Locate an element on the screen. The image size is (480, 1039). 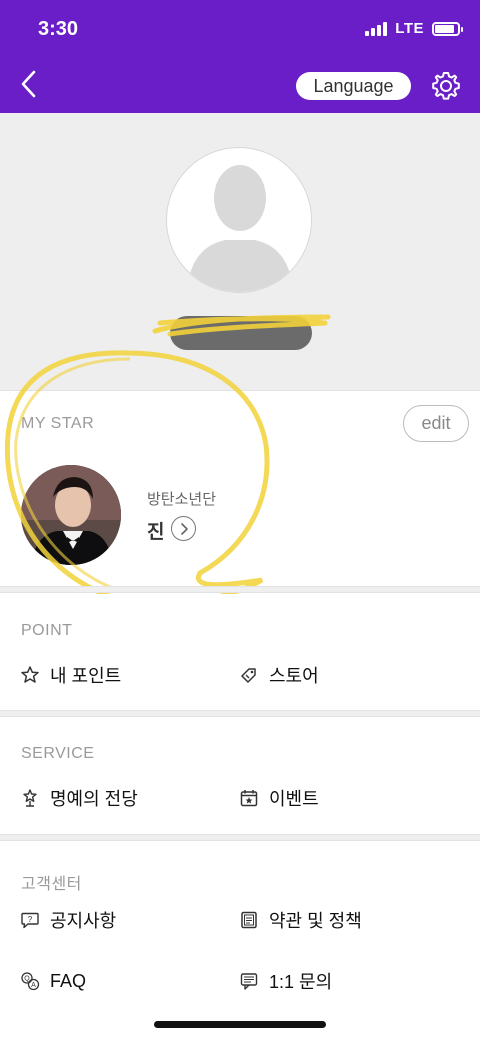
menu-notices: ? 공지사항 is located at coordinates (68, 920).